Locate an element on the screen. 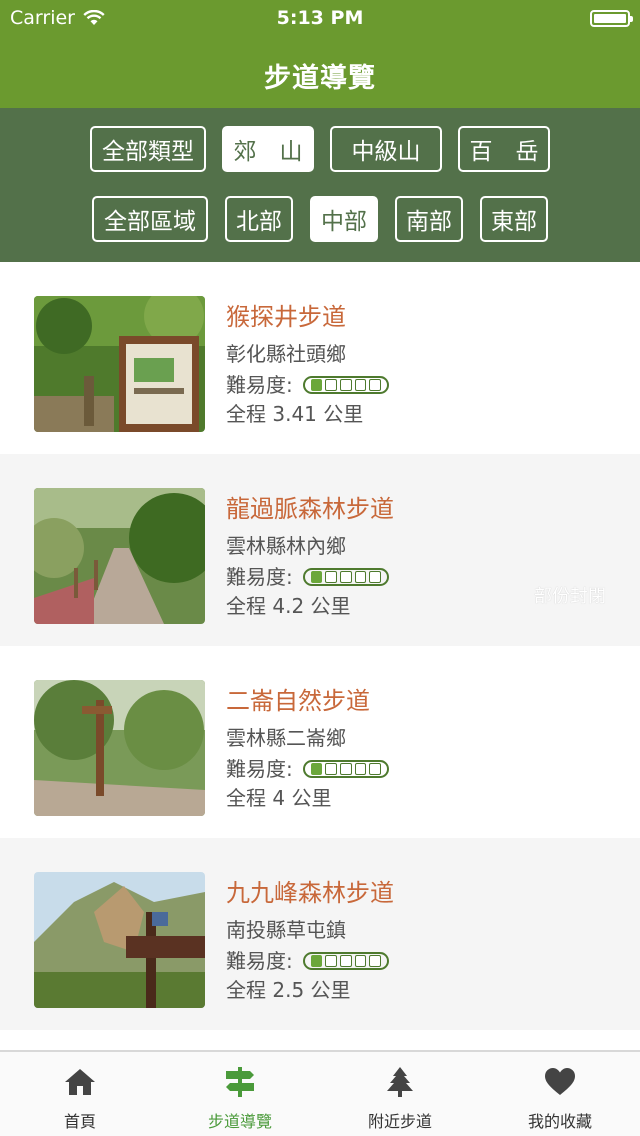 The image size is (640, 1136). tab-favorites: 我的收藏 is located at coordinates (560, 1094).